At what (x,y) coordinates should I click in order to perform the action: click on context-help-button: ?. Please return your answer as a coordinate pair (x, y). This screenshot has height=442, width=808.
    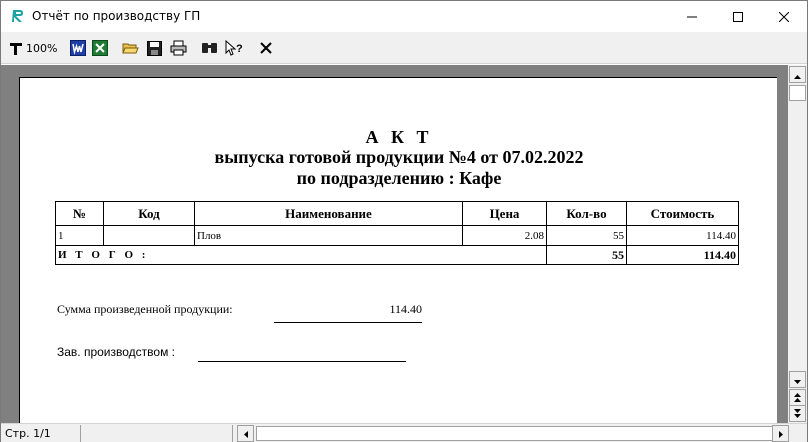
    Looking at the image, I should click on (234, 48).